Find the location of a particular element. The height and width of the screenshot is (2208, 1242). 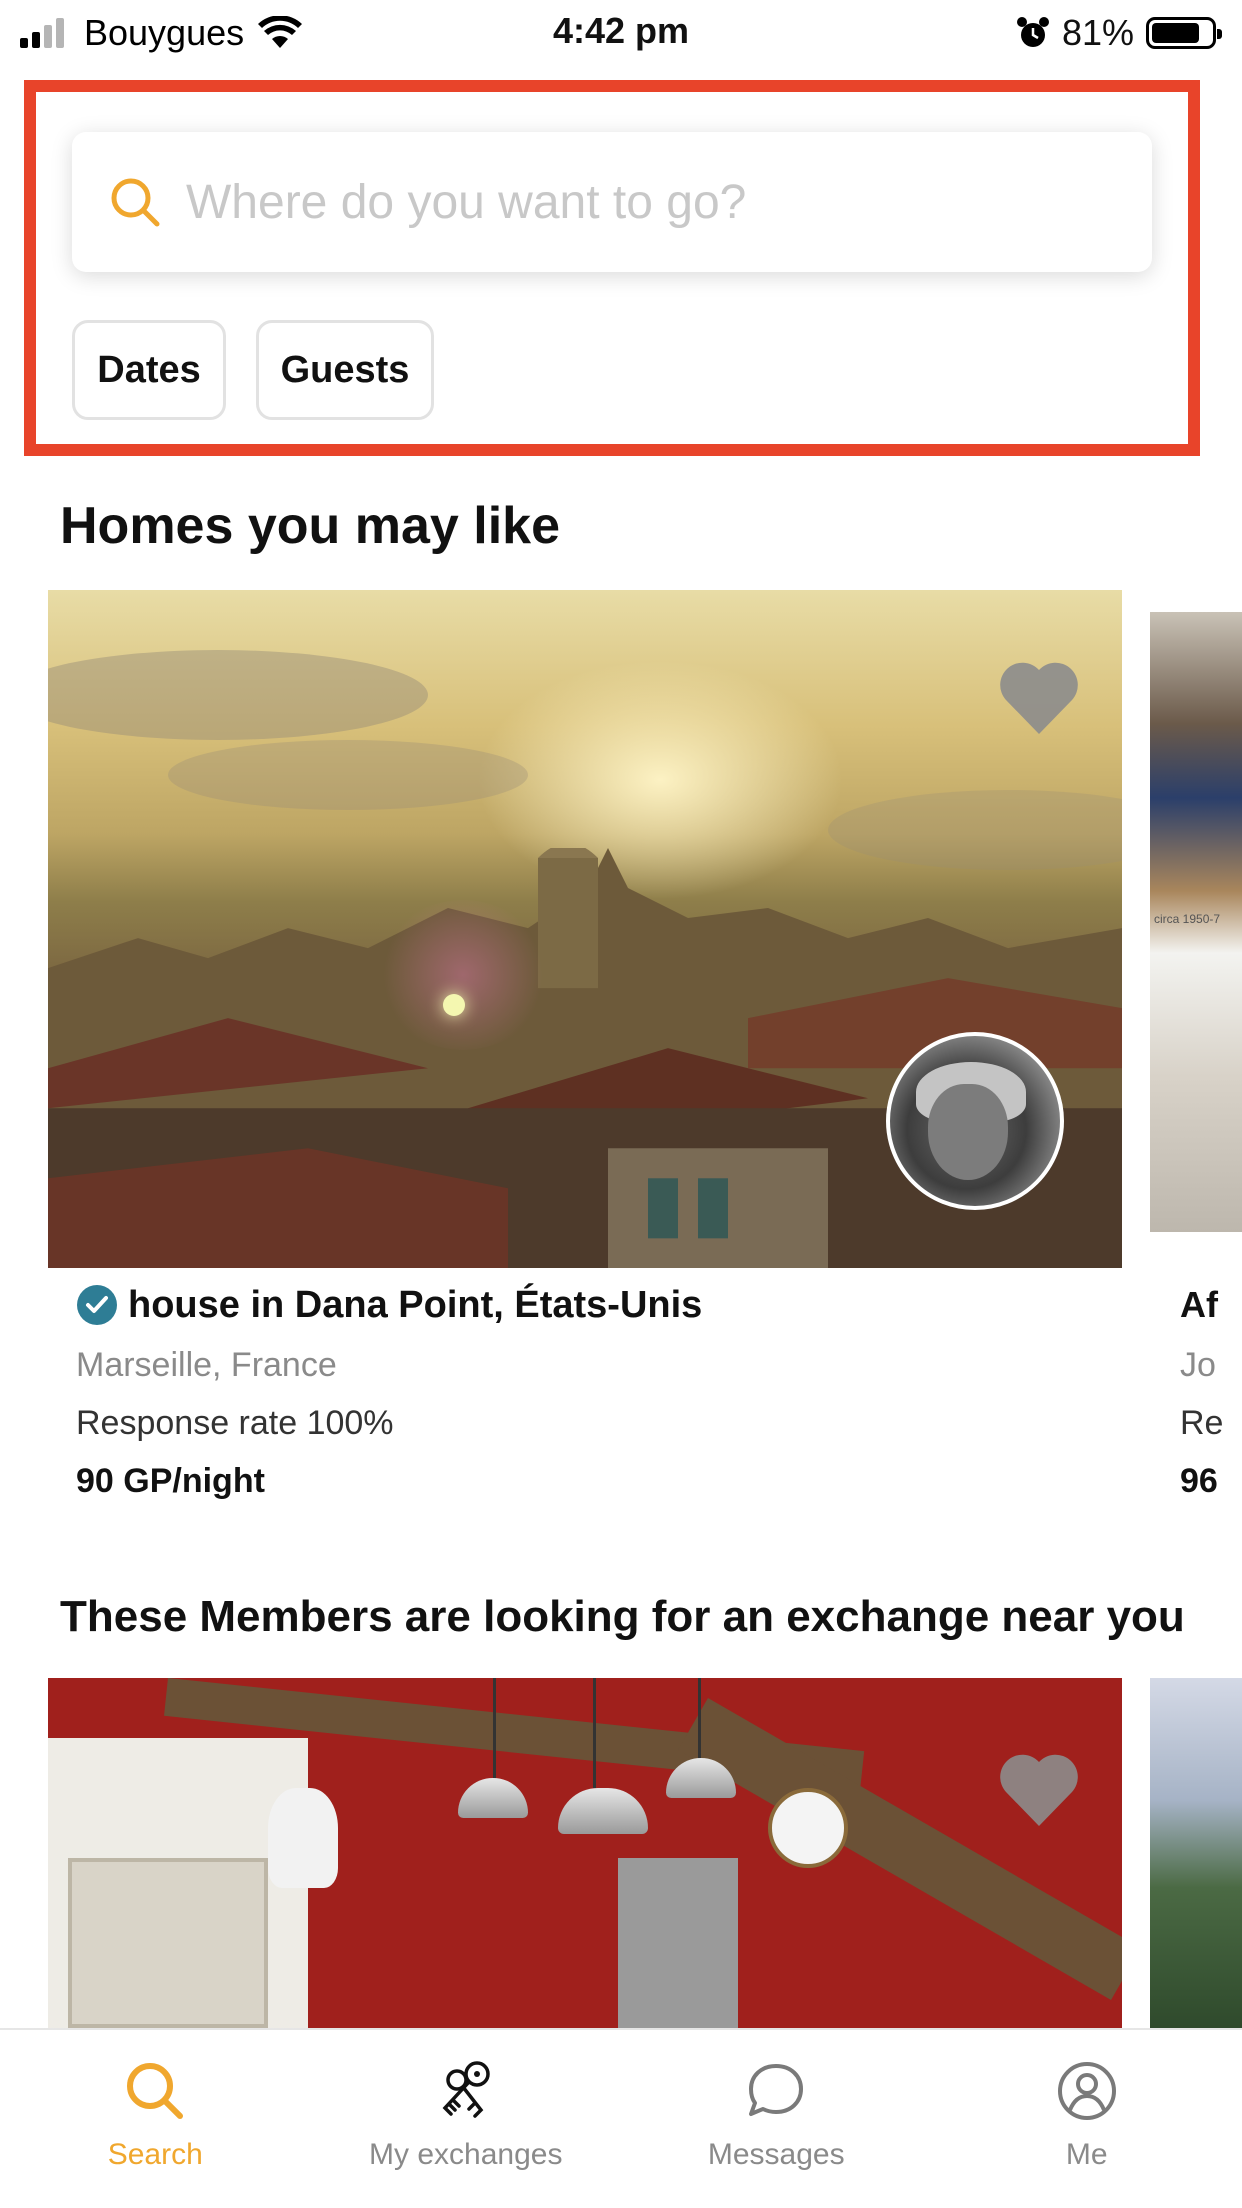

tab-my-exchanges-label: My exchanges is located at coordinates (466, 2154).